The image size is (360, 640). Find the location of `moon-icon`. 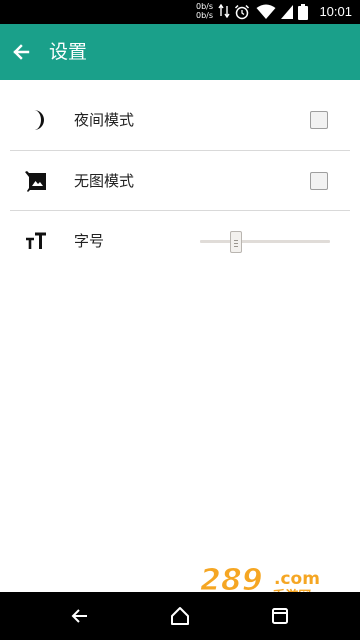

moon-icon is located at coordinates (39, 120).